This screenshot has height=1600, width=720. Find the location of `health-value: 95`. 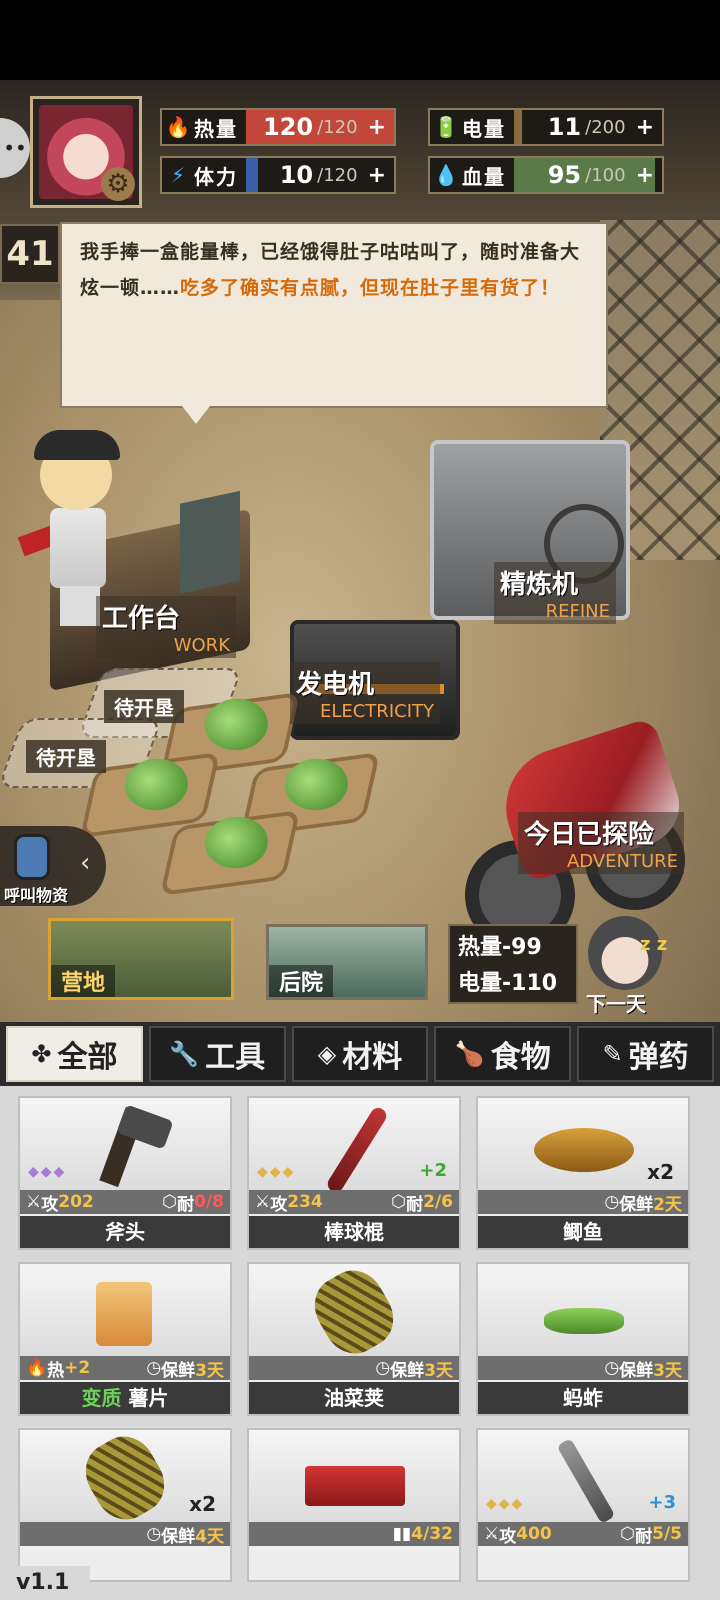

health-value: 95 is located at coordinates (564, 175).